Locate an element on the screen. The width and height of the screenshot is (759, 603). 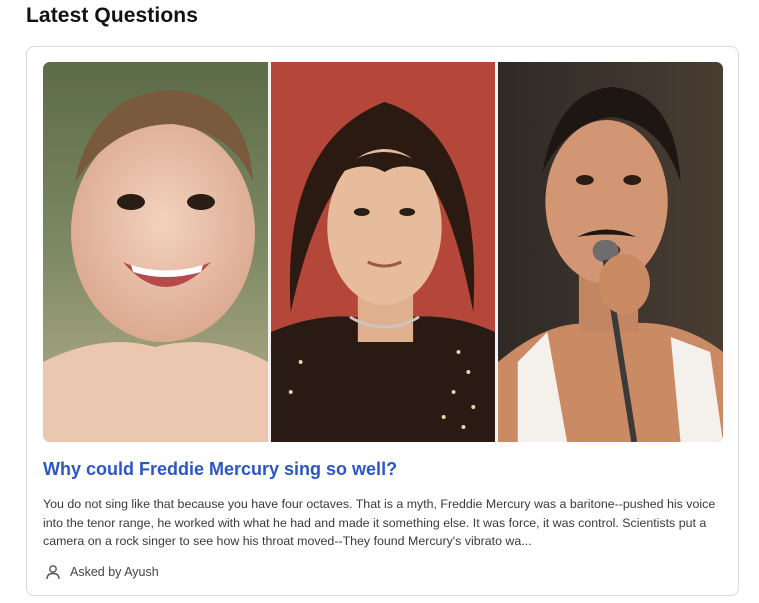
question-title-link: Why could Freddie Mercury sing so well? is located at coordinates (220, 469).